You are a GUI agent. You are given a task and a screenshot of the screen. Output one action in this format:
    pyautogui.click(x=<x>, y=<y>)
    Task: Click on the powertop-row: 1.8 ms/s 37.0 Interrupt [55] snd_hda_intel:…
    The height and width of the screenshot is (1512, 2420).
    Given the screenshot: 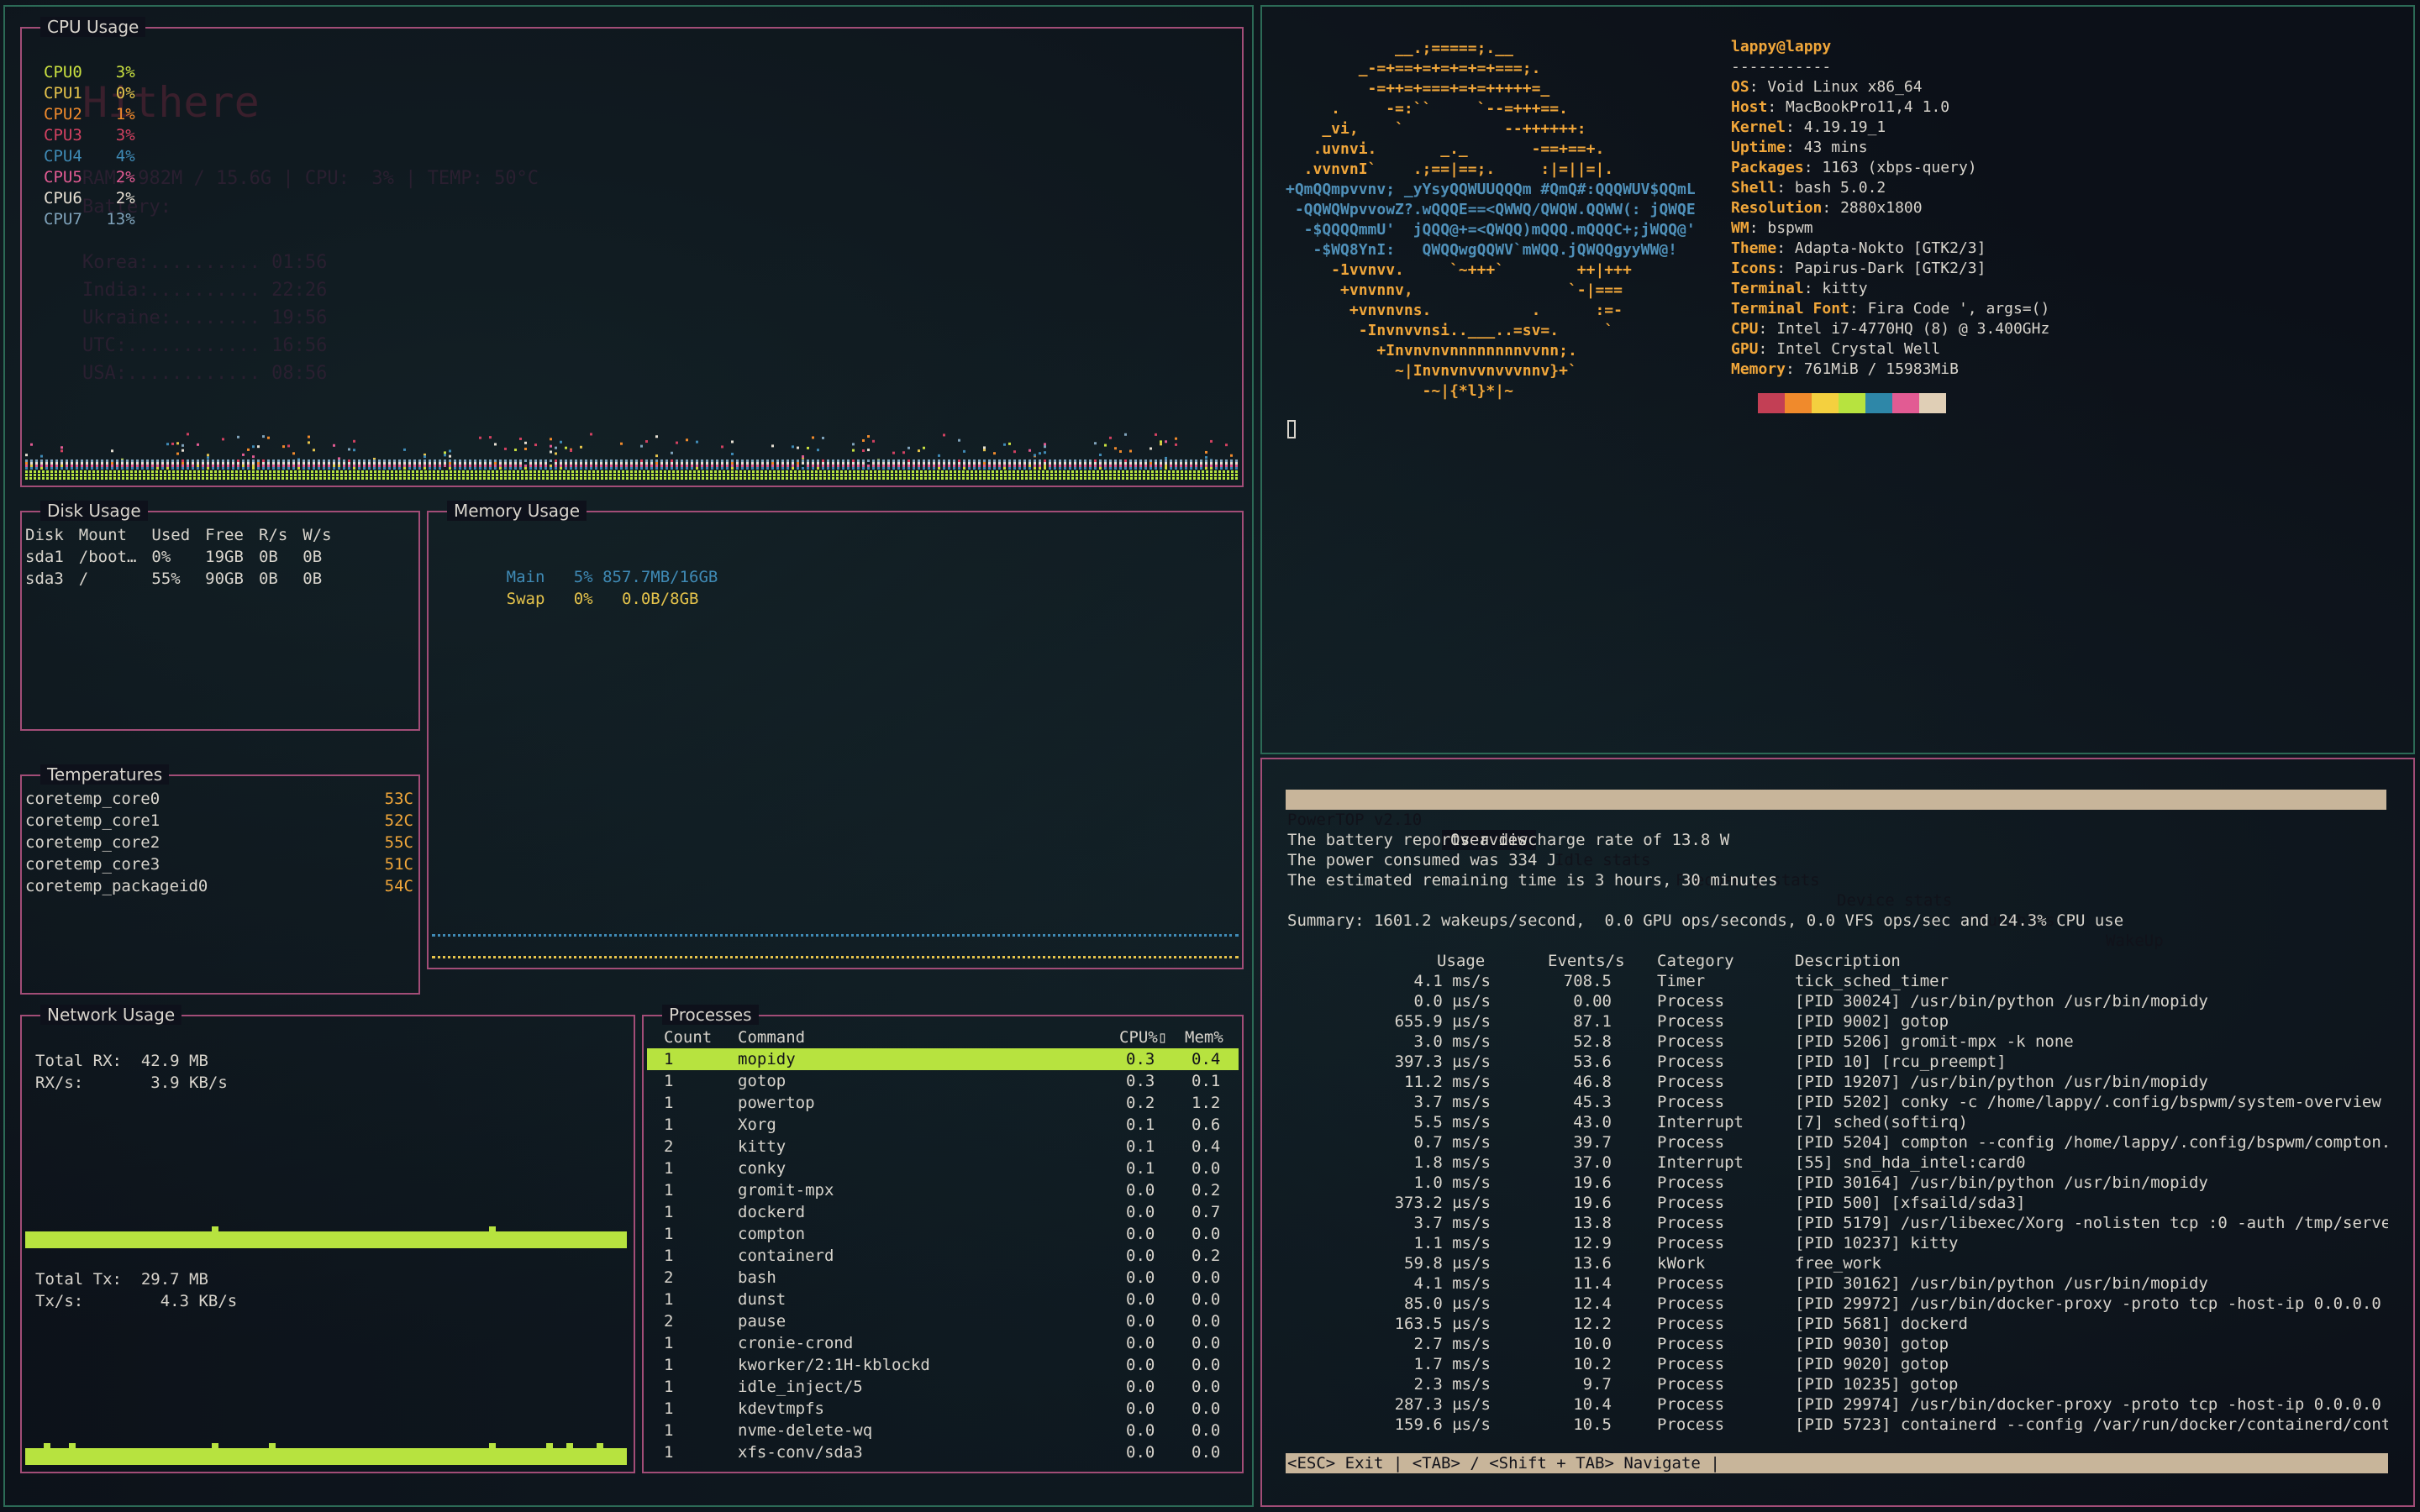 What is the action you would take?
    pyautogui.click(x=1838, y=1162)
    